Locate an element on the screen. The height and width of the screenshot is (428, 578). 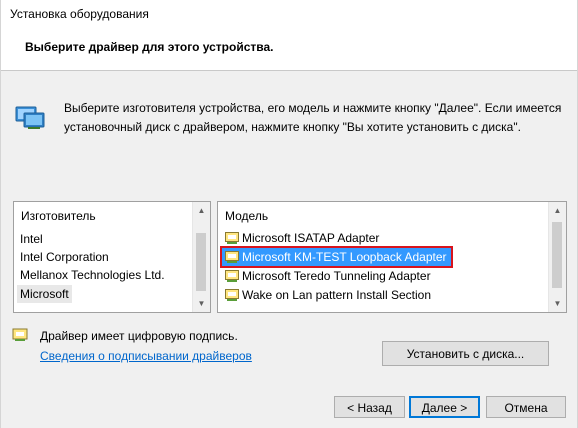
back-button: < Назад is located at coordinates (369, 407).